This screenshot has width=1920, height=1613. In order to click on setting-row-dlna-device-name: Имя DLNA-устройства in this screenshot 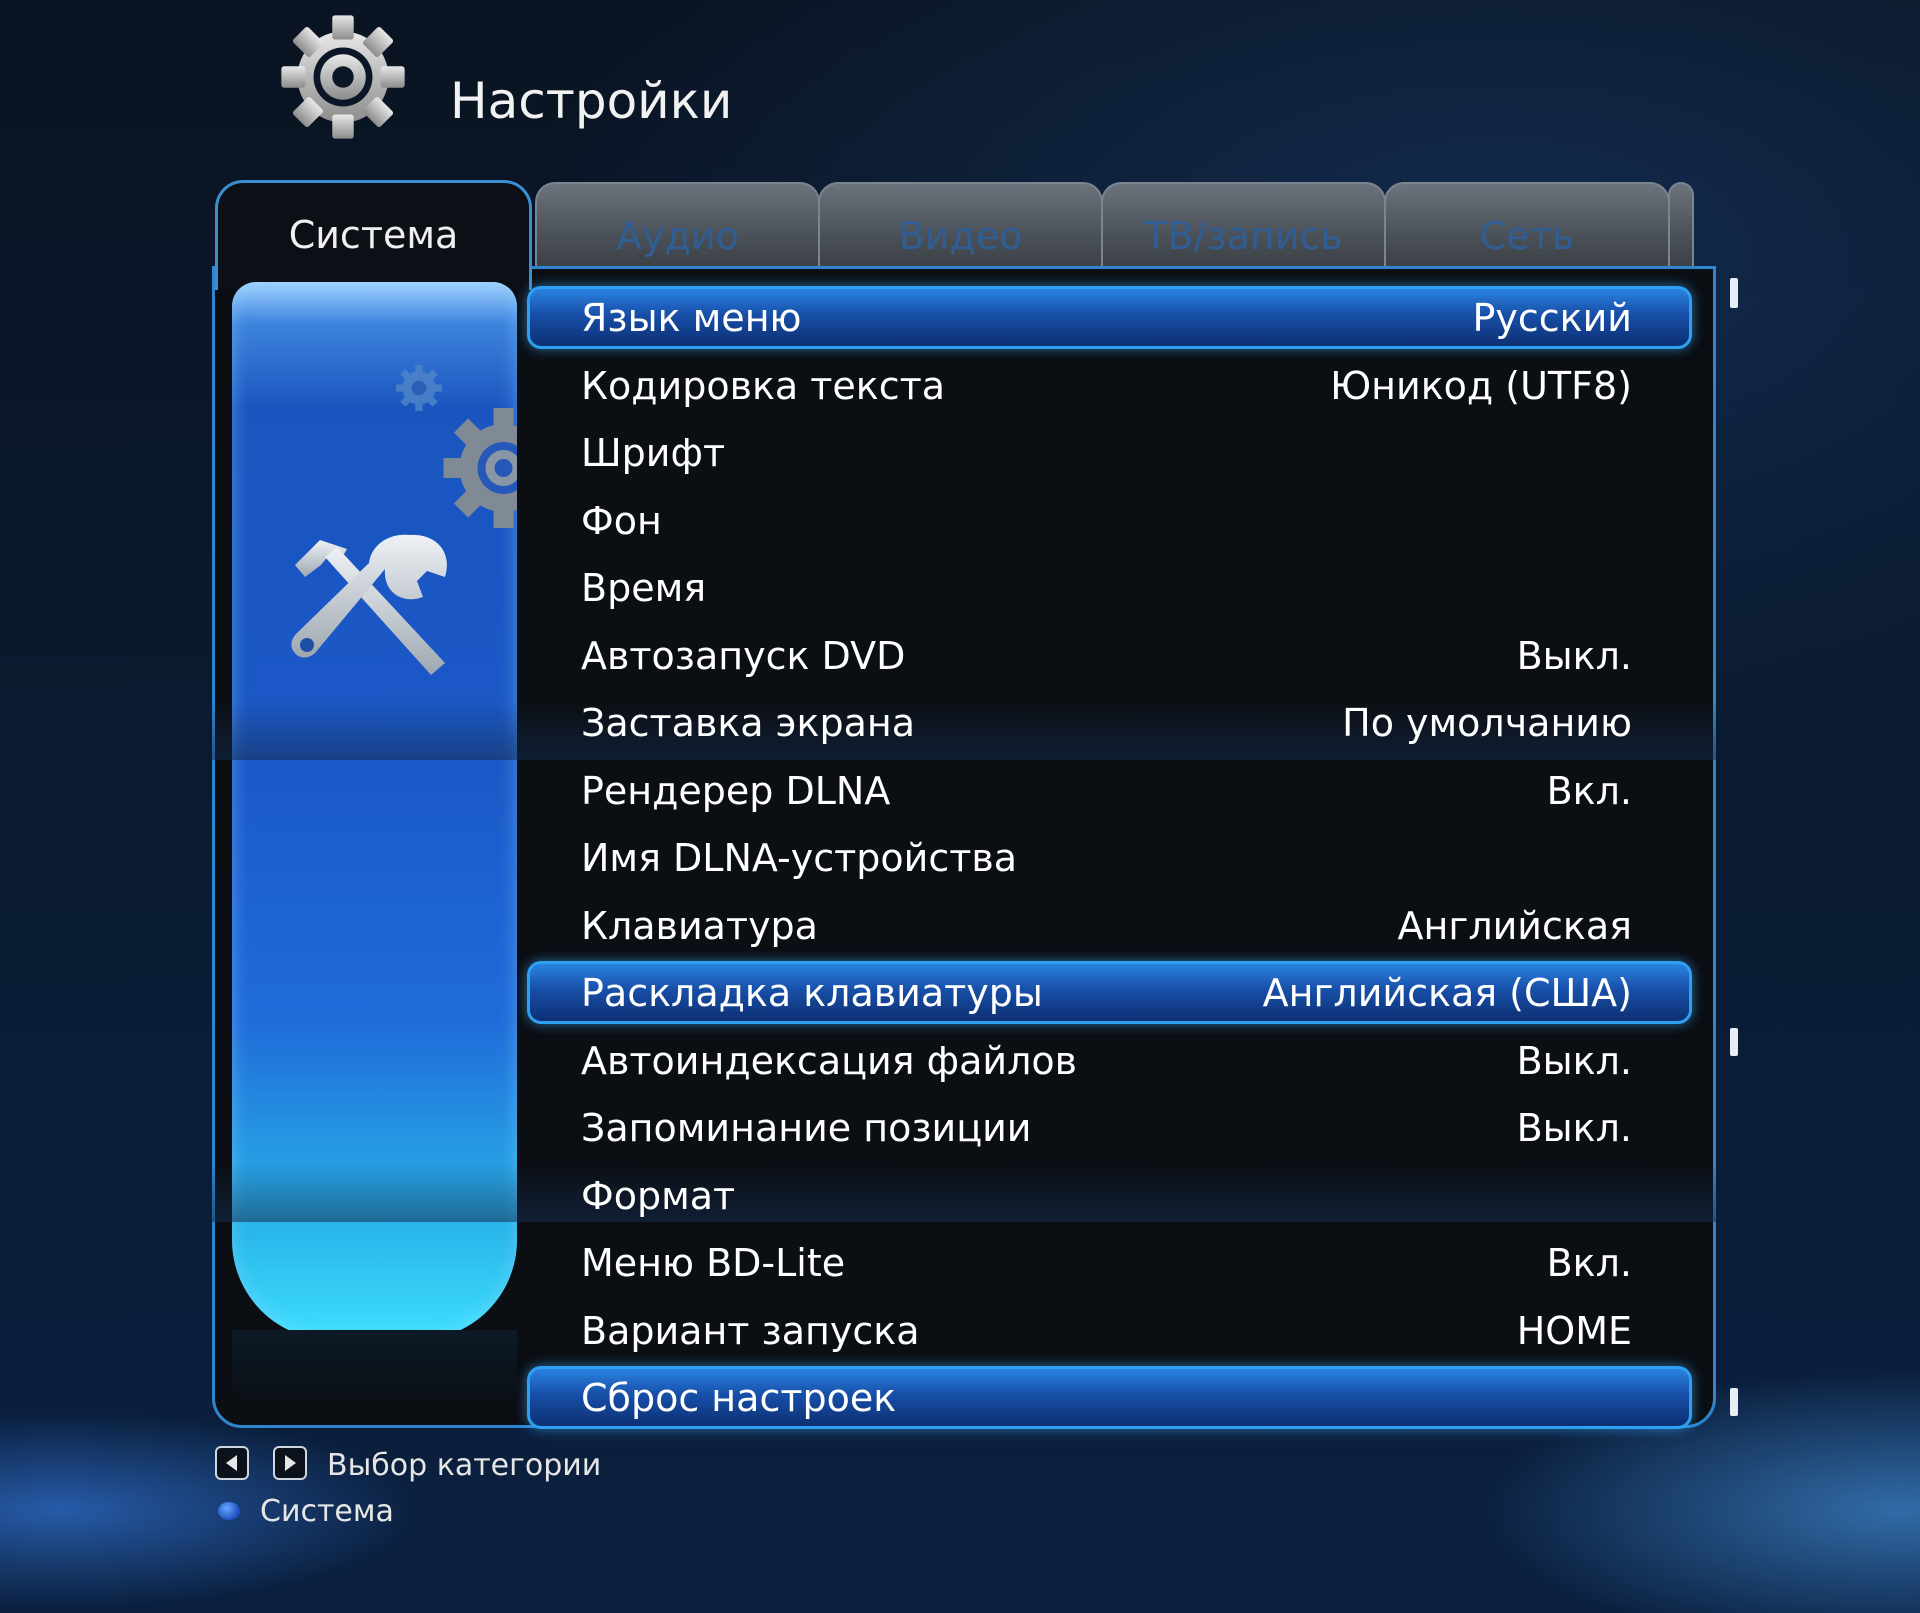, I will do `click(1109, 858)`.